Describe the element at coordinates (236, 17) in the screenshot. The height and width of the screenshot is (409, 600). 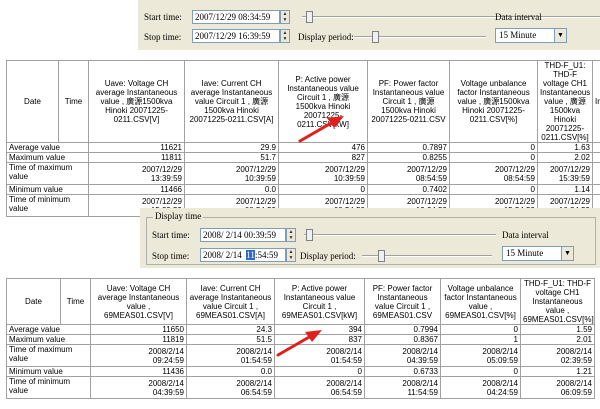
I see `start-time-input: 2007/12/29 08:34:59` at that location.